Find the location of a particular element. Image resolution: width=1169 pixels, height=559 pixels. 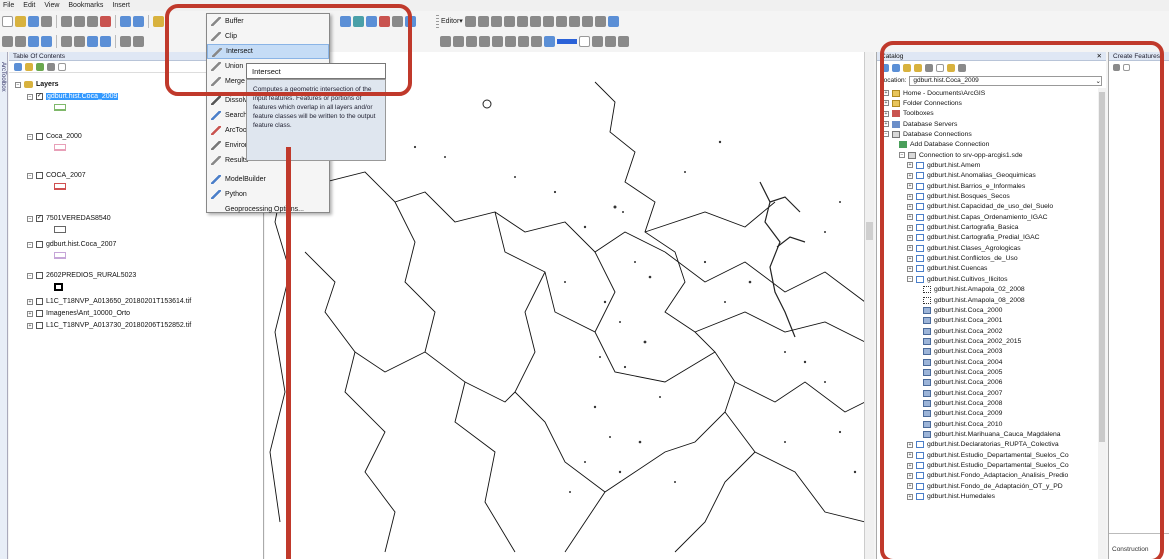

add-data-icon is located at coordinates (158, 21).